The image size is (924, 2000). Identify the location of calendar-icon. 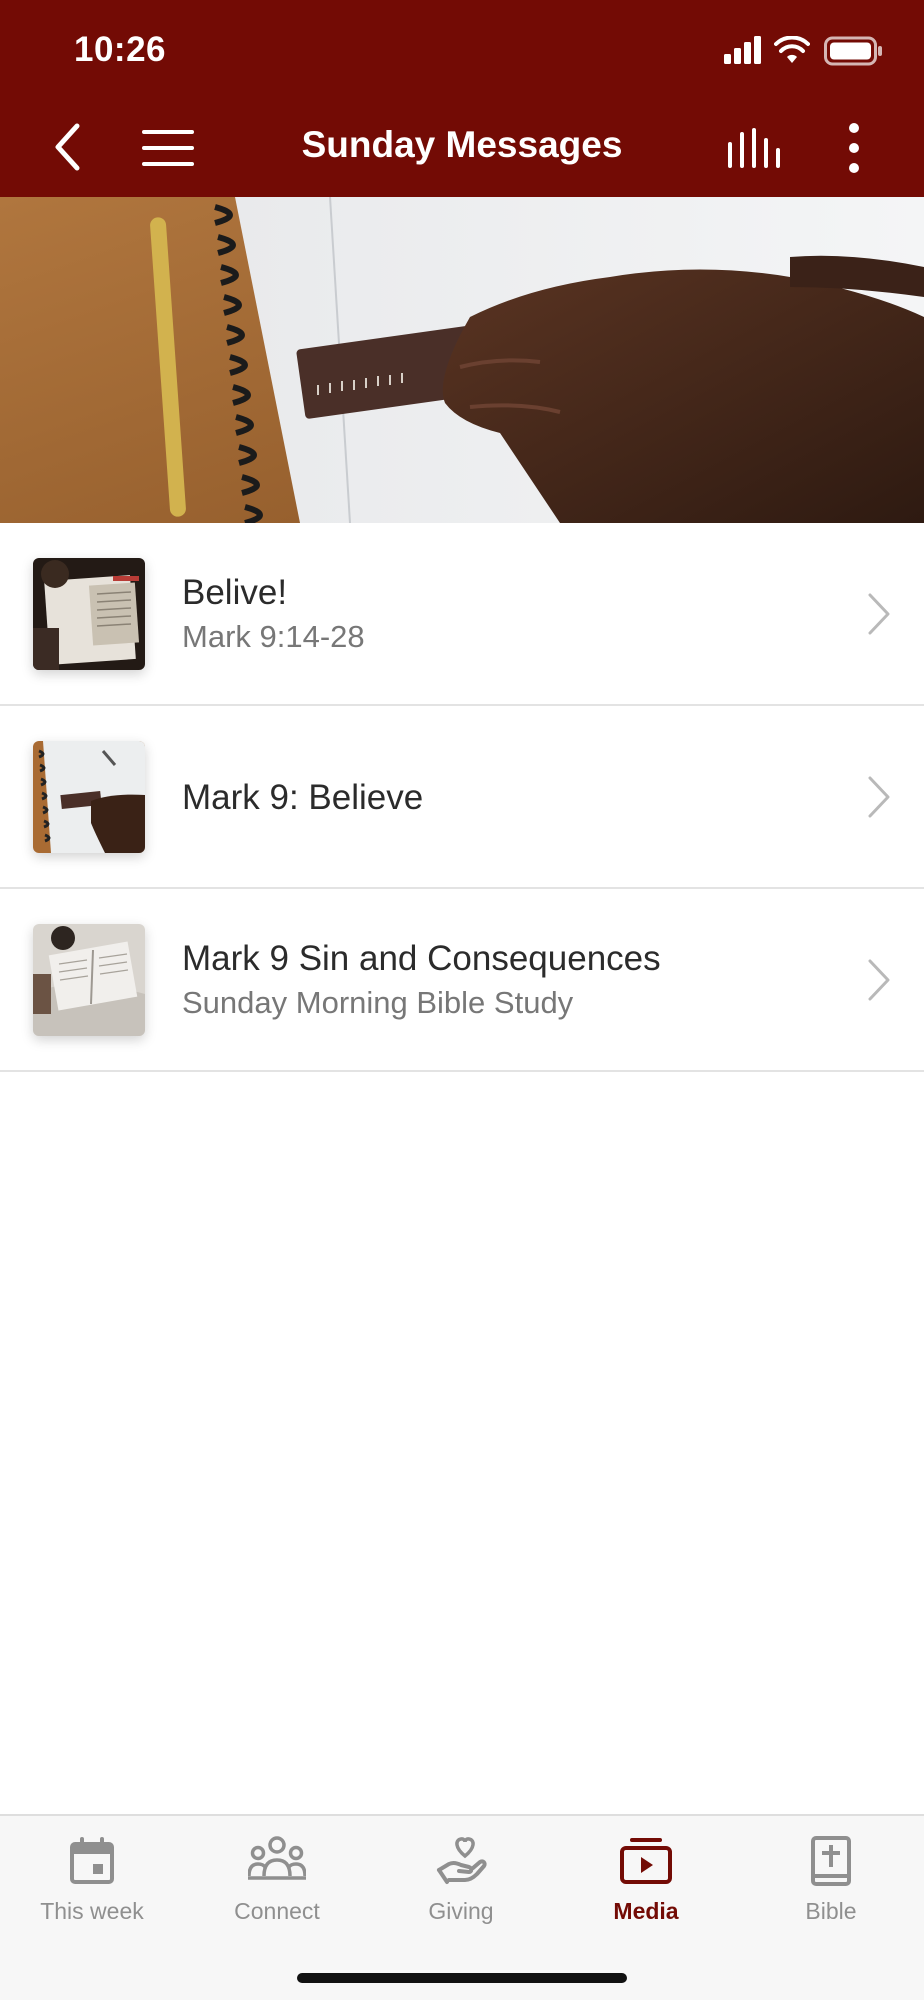
(92, 1860).